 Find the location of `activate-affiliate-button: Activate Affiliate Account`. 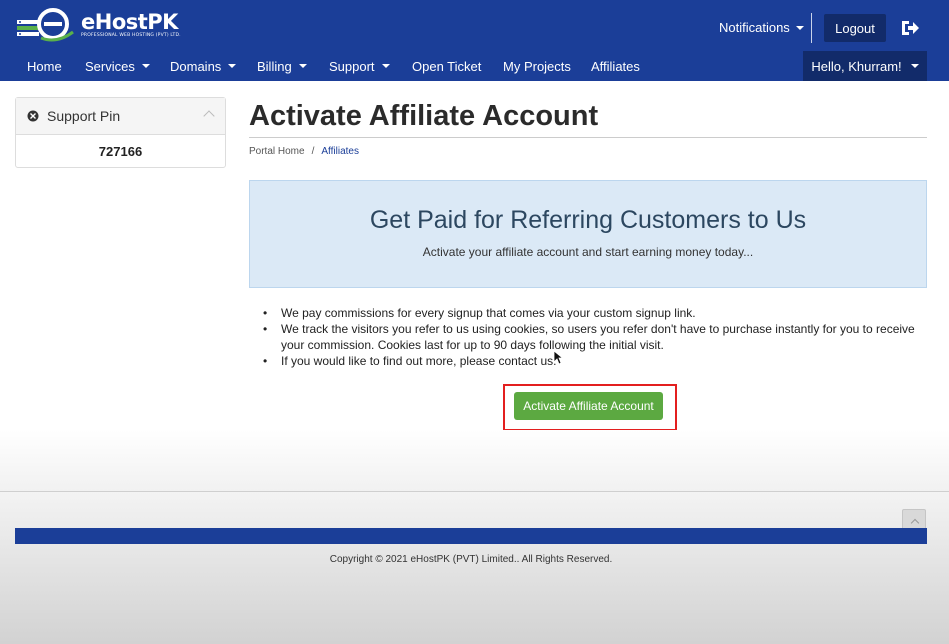

activate-affiliate-button: Activate Affiliate Account is located at coordinates (588, 406).